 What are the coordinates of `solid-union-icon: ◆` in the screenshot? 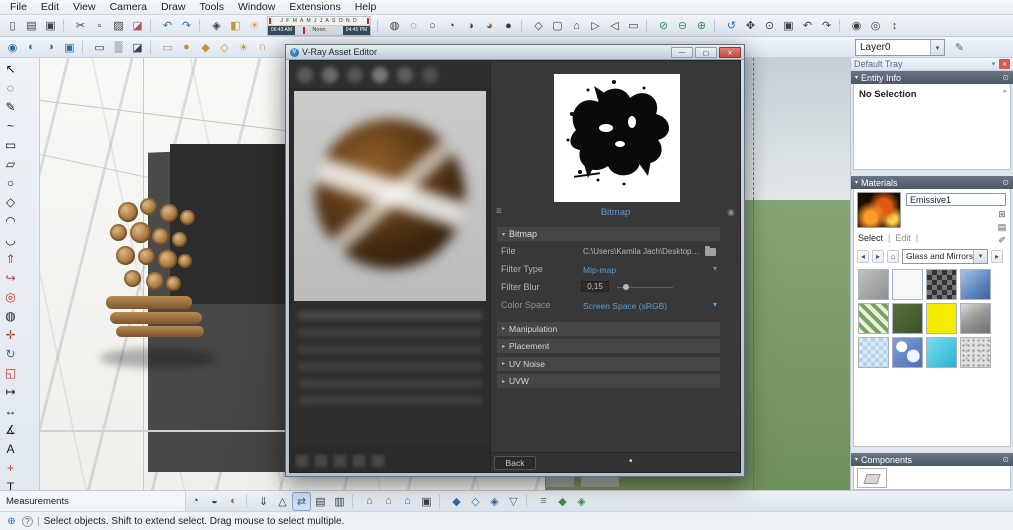 It's located at (456, 501).